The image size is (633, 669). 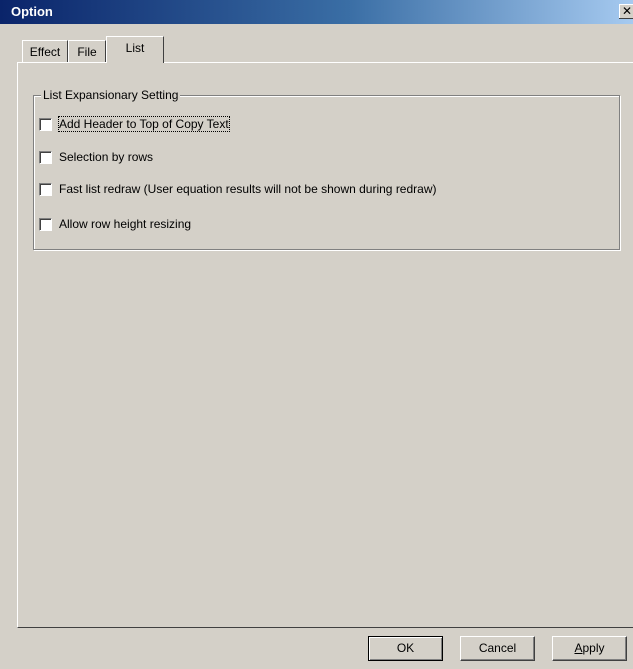 I want to click on selection-by-rows-checkbox, so click(x=45, y=157).